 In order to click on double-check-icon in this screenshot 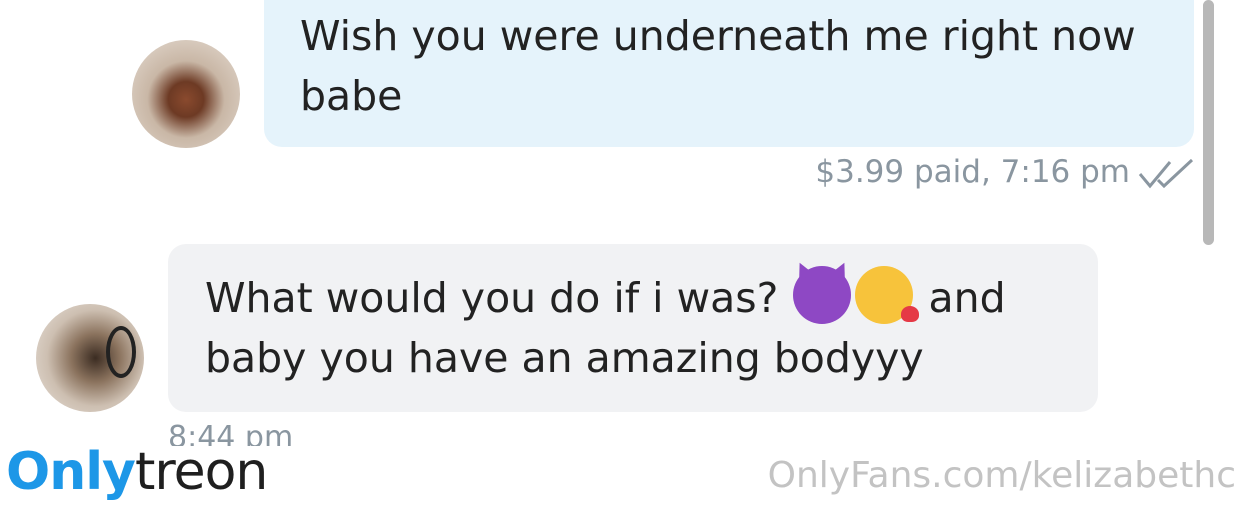, I will do `click(1166, 173)`.